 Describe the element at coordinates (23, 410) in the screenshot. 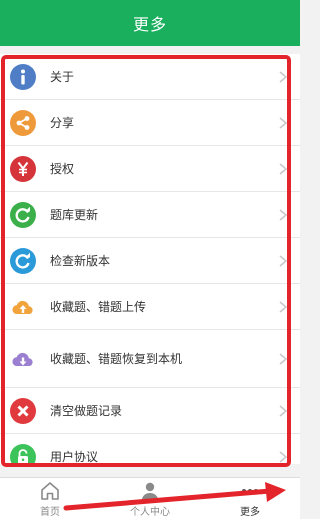

I see `clear-icon` at that location.